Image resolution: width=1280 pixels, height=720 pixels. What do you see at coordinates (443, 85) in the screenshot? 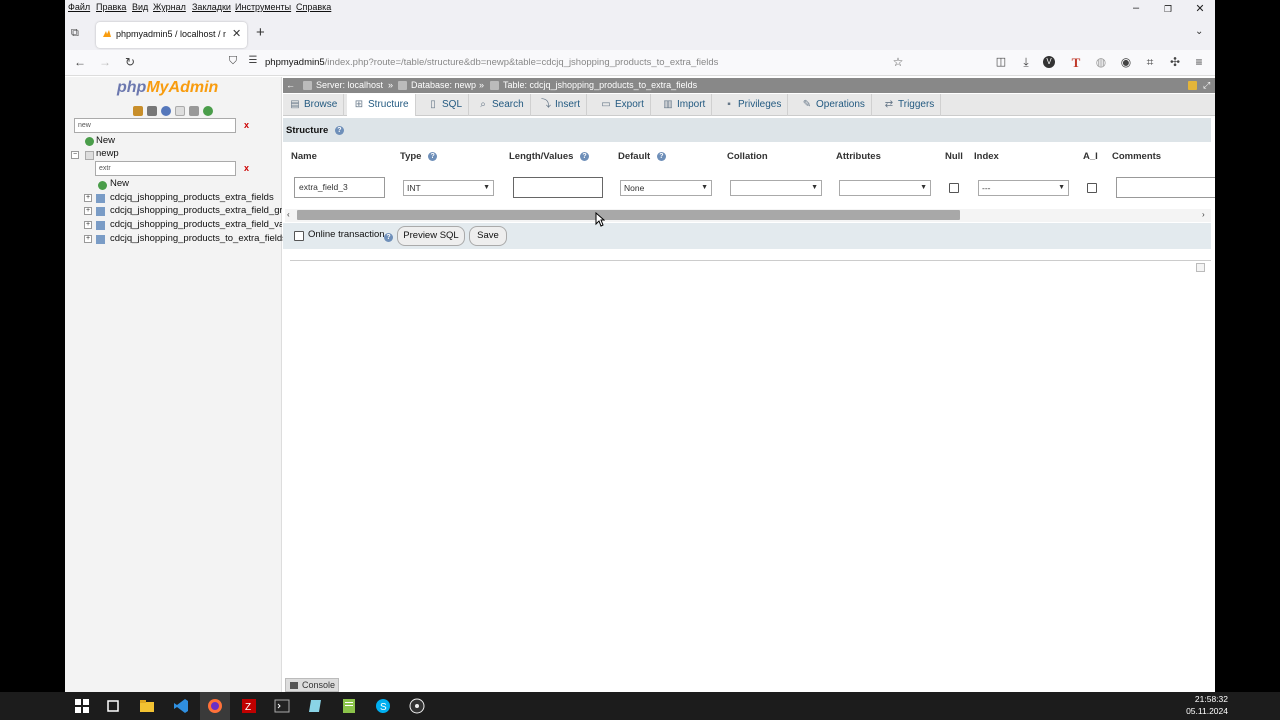
I see `breadcrumb-database: Database: newp` at bounding box center [443, 85].